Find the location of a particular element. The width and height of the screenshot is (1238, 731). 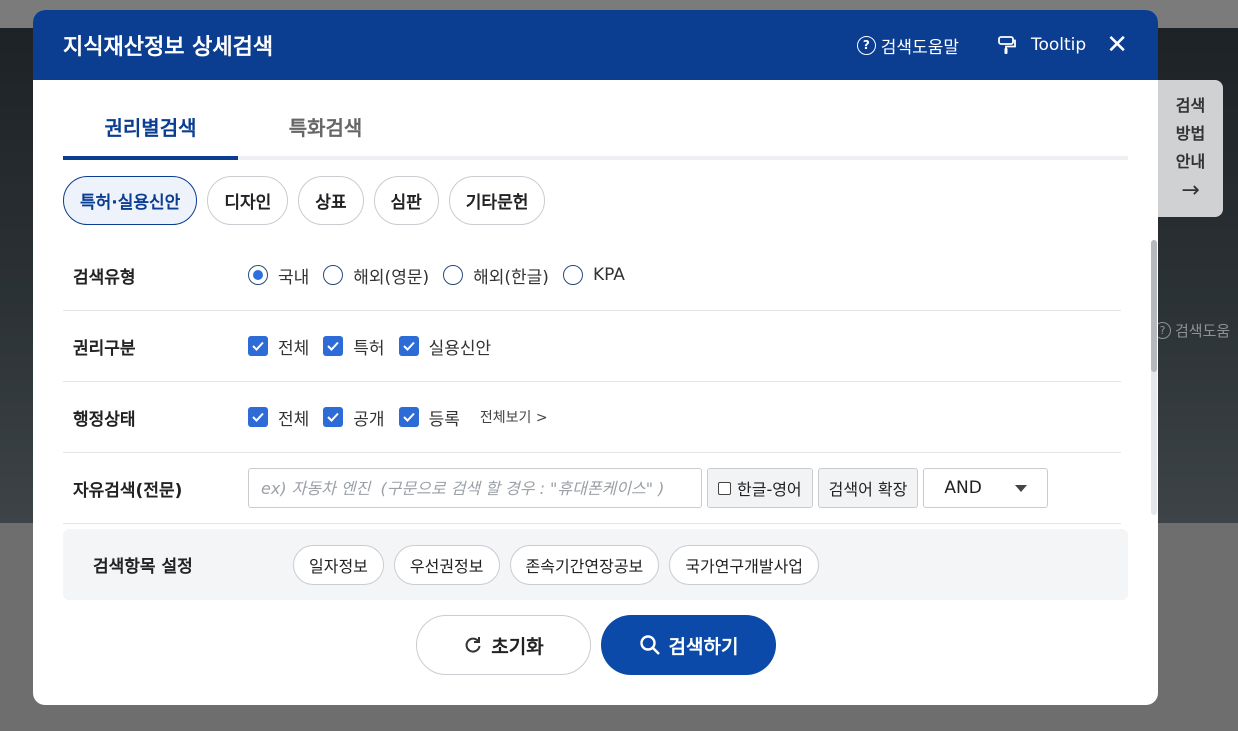

search-icon is located at coordinates (649, 645).